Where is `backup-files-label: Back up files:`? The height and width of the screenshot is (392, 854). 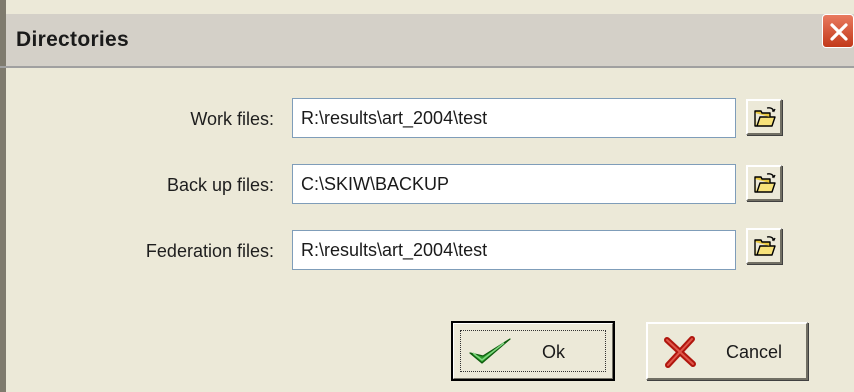 backup-files-label: Back up files: is located at coordinates (220, 185).